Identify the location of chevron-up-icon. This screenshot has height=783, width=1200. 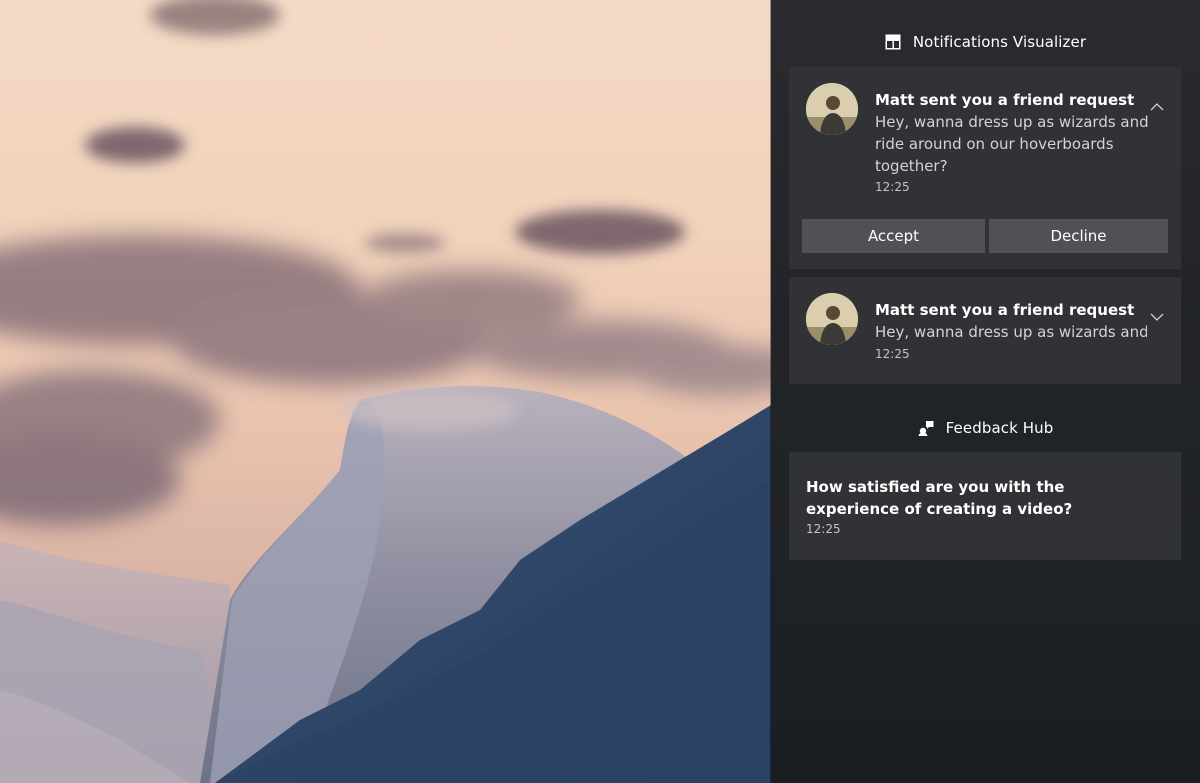
(1157, 107).